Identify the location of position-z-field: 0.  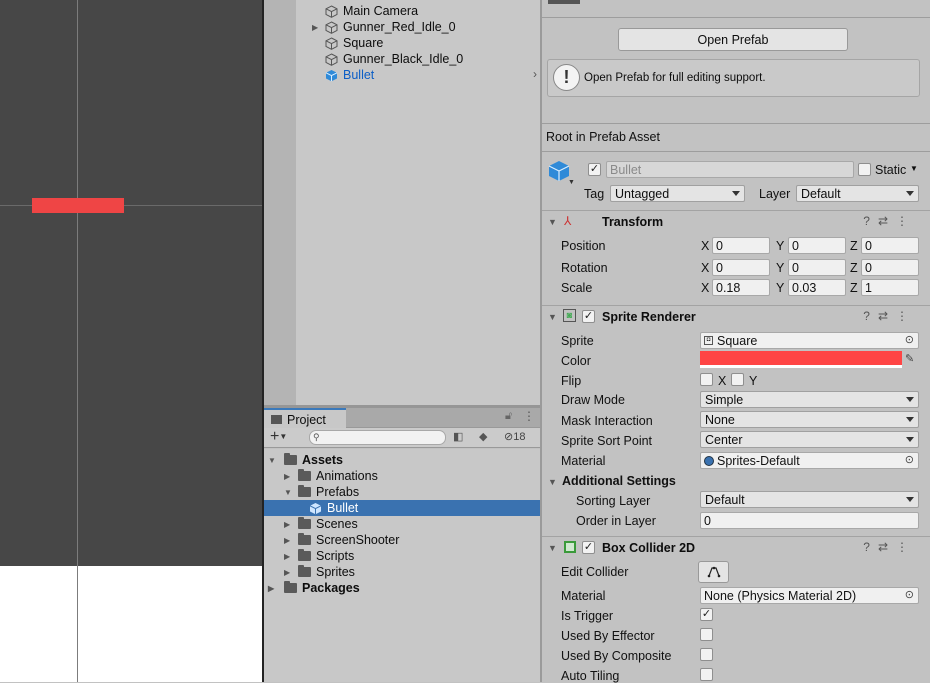
(890, 245).